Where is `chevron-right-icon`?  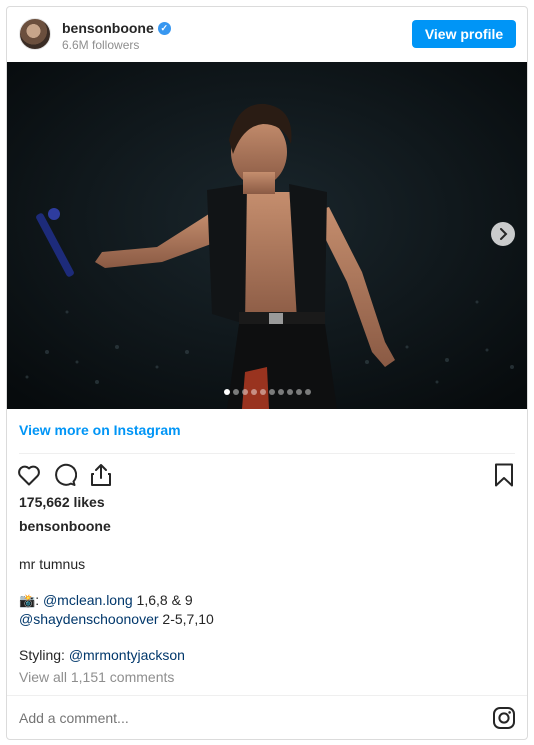 chevron-right-icon is located at coordinates (504, 234).